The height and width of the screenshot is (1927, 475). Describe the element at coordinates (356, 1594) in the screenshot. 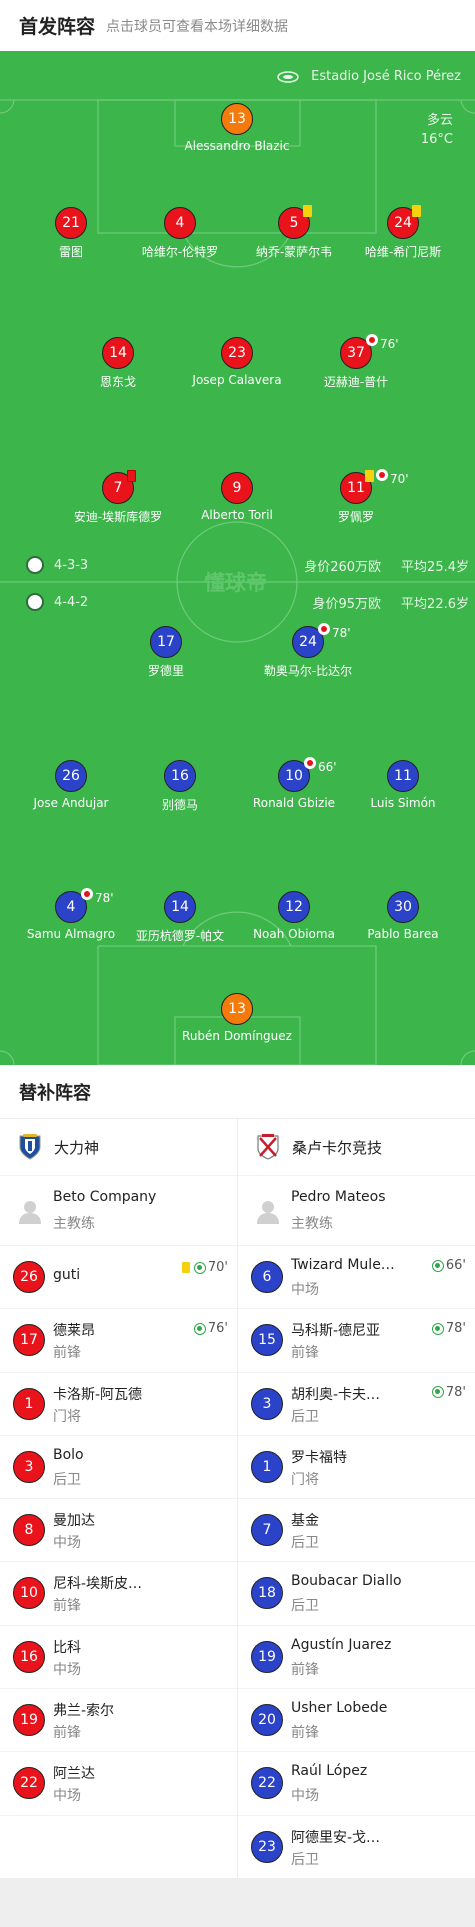

I see `sub-player-row: 18 Boubacar Diallo 后卫` at that location.